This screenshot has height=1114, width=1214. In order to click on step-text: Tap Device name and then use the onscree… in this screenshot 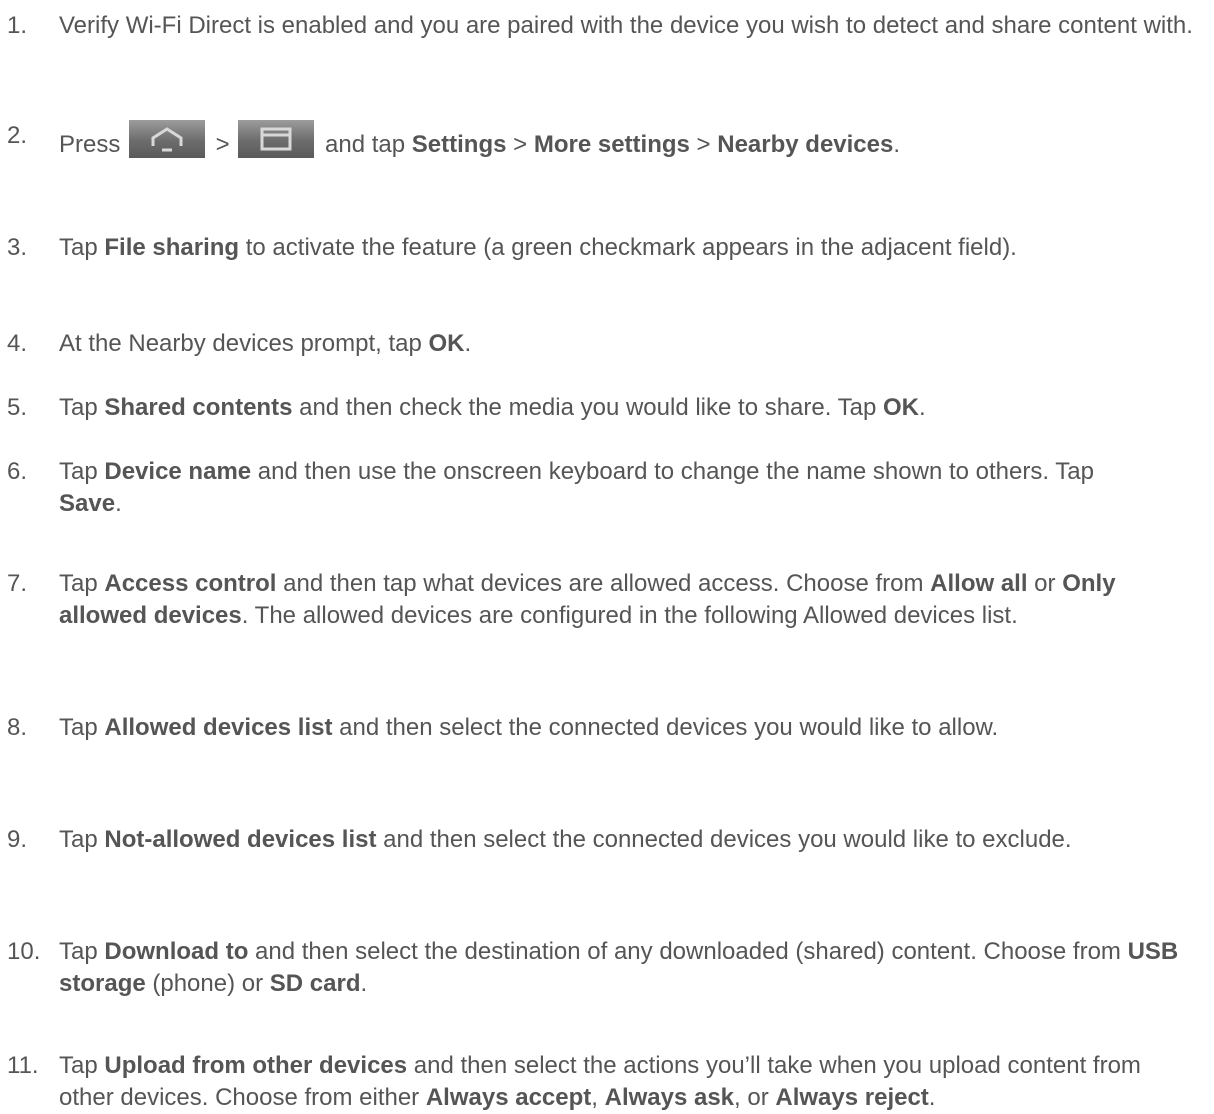, I will do `click(604, 488)`.